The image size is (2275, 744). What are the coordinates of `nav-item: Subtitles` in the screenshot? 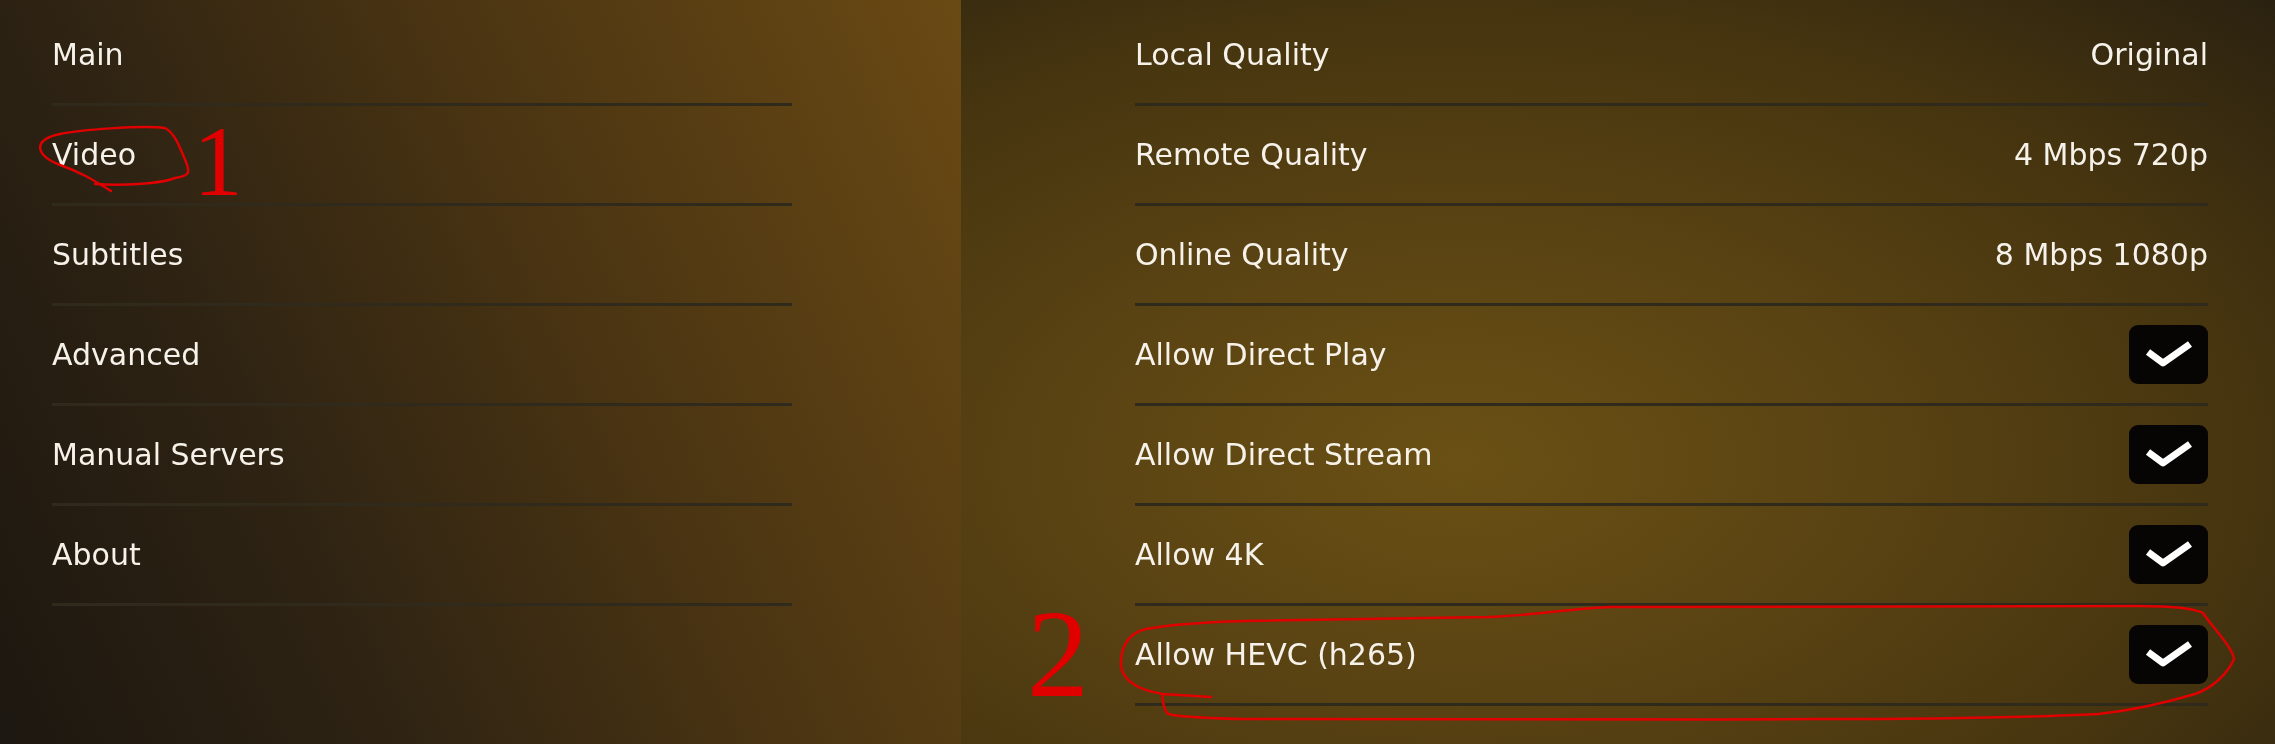 It's located at (118, 254).